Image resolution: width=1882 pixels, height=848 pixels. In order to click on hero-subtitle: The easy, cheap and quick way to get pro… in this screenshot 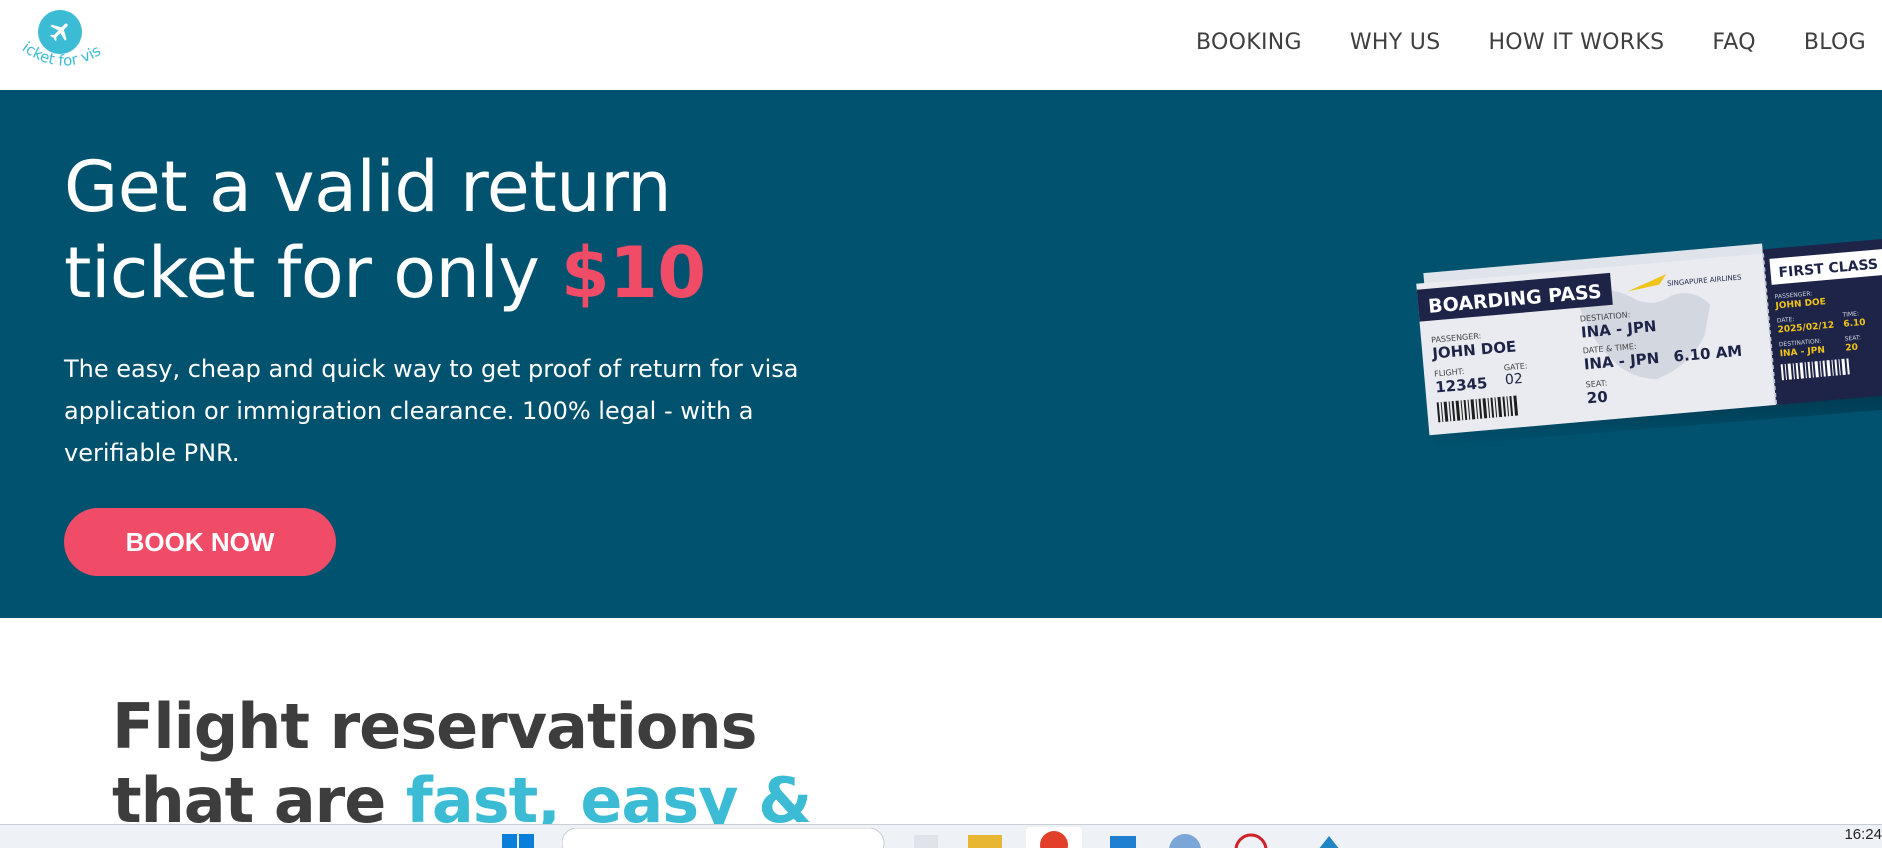, I will do `click(431, 411)`.